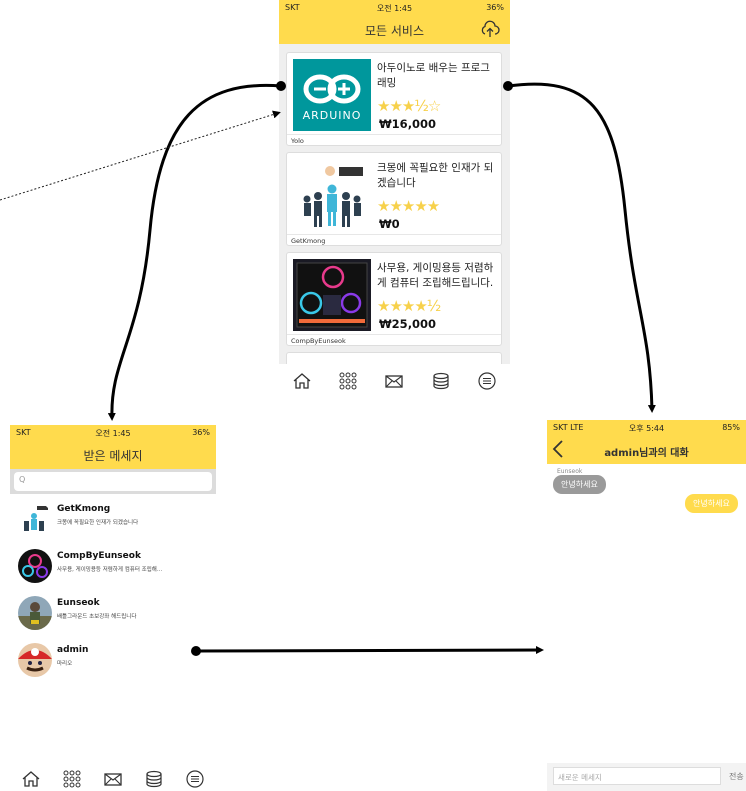  I want to click on rating-stars: ★★★★½, so click(409, 306).